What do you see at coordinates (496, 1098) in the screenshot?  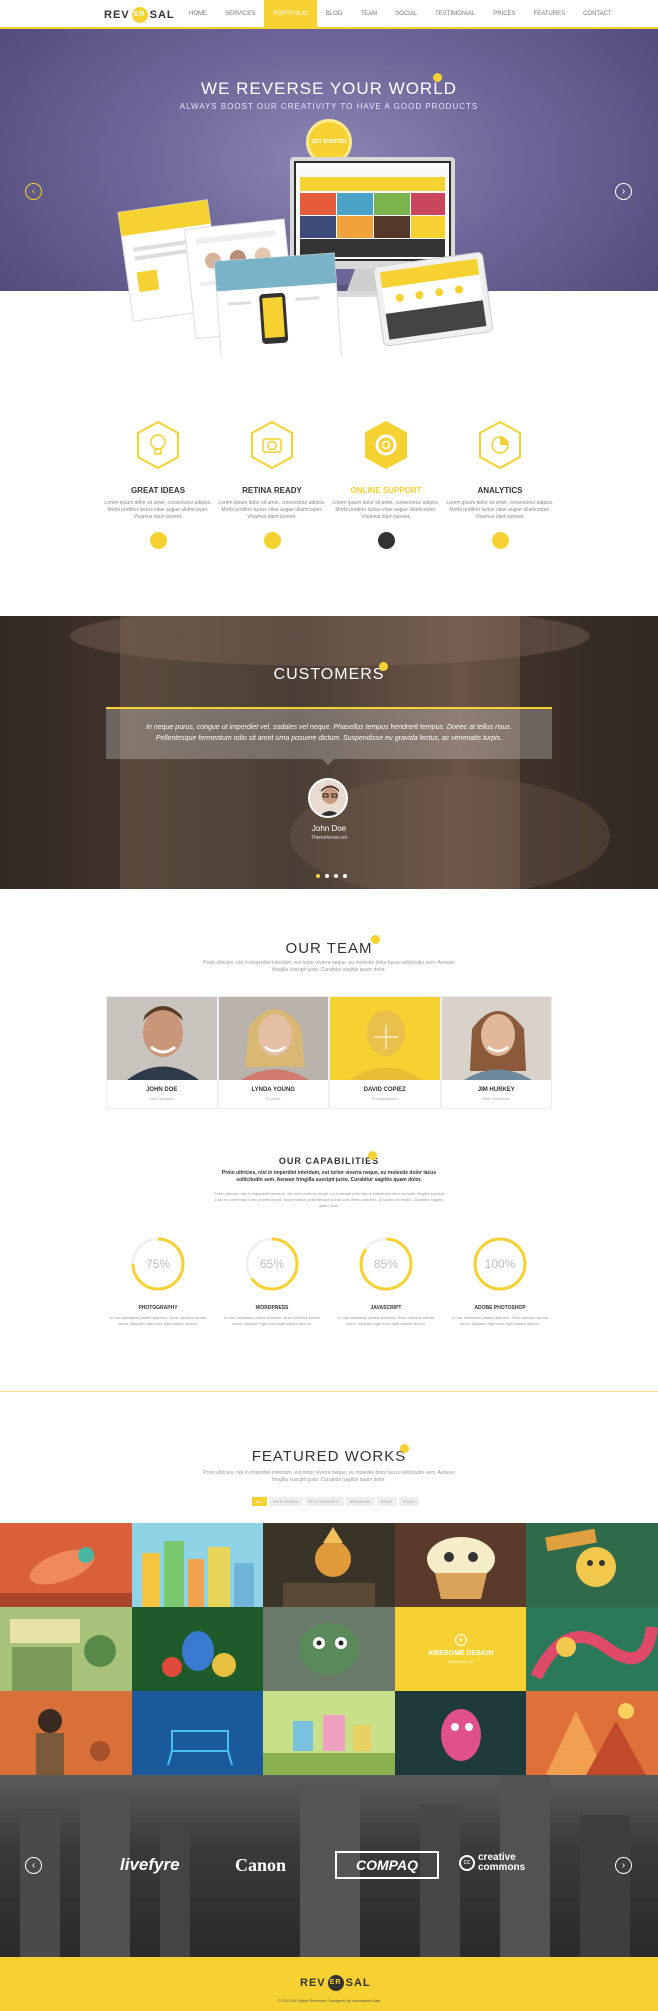 I see `member-role: Web Developer` at bounding box center [496, 1098].